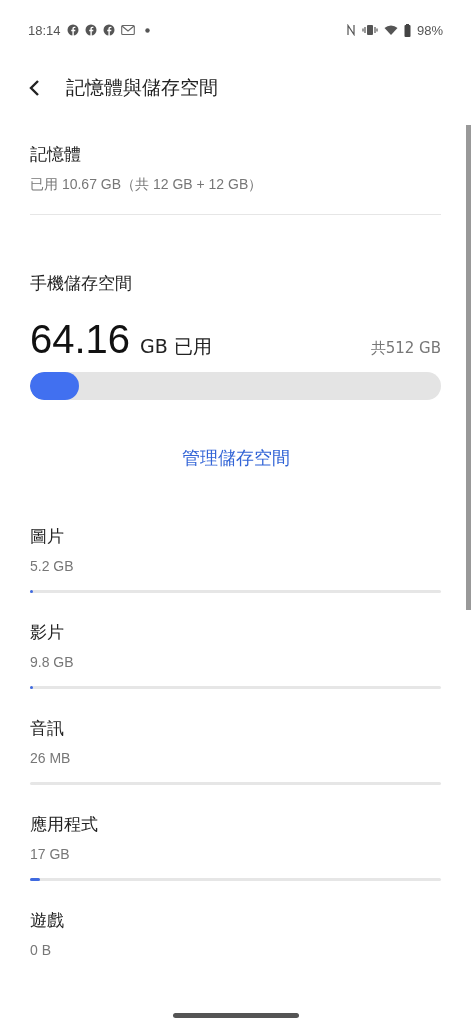 This screenshot has width=471, height=1024. I want to click on category-size: 0 B, so click(41, 950).